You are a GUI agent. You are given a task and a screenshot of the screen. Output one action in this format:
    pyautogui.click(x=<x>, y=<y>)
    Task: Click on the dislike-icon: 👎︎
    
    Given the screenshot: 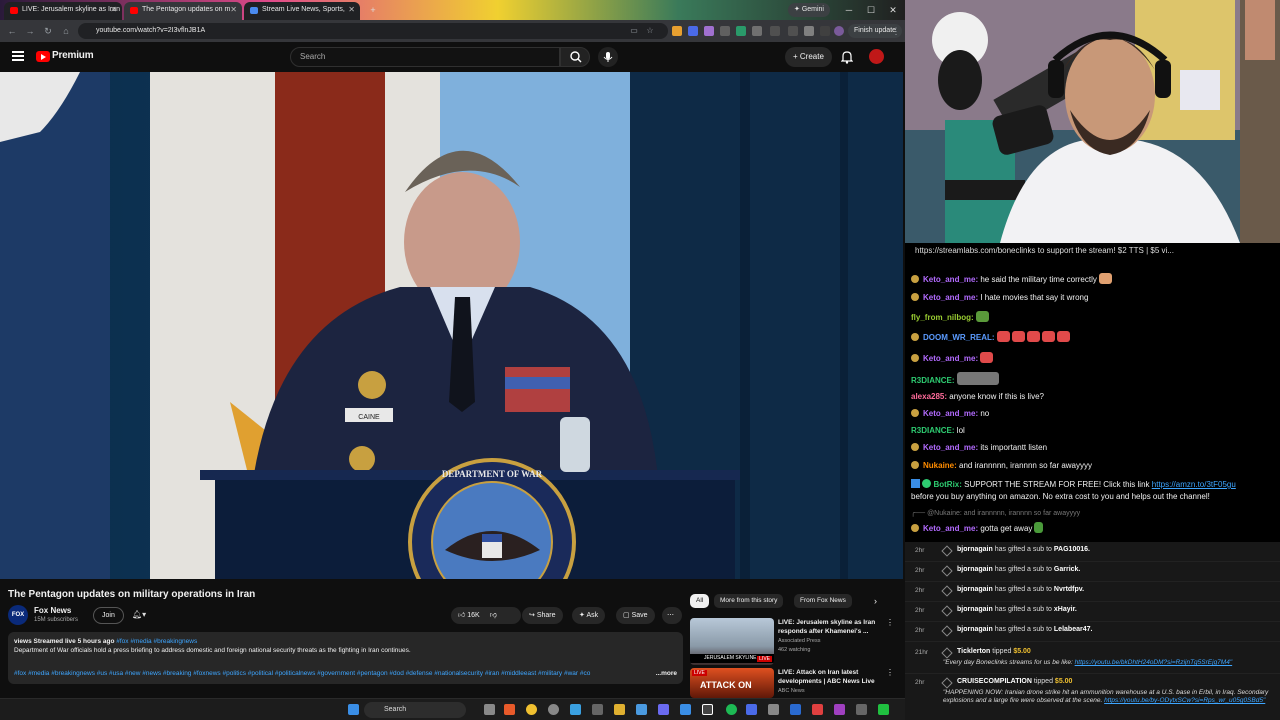 What is the action you would take?
    pyautogui.click(x=493, y=615)
    